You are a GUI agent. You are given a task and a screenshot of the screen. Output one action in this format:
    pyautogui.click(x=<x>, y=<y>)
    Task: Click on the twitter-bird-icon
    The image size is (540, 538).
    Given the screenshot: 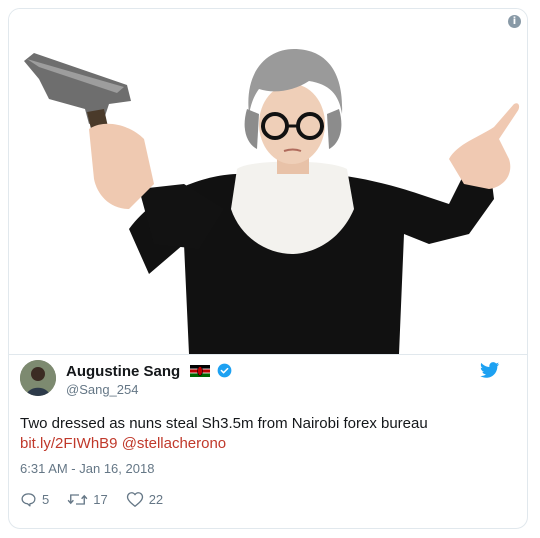 What is the action you would take?
    pyautogui.click(x=490, y=370)
    